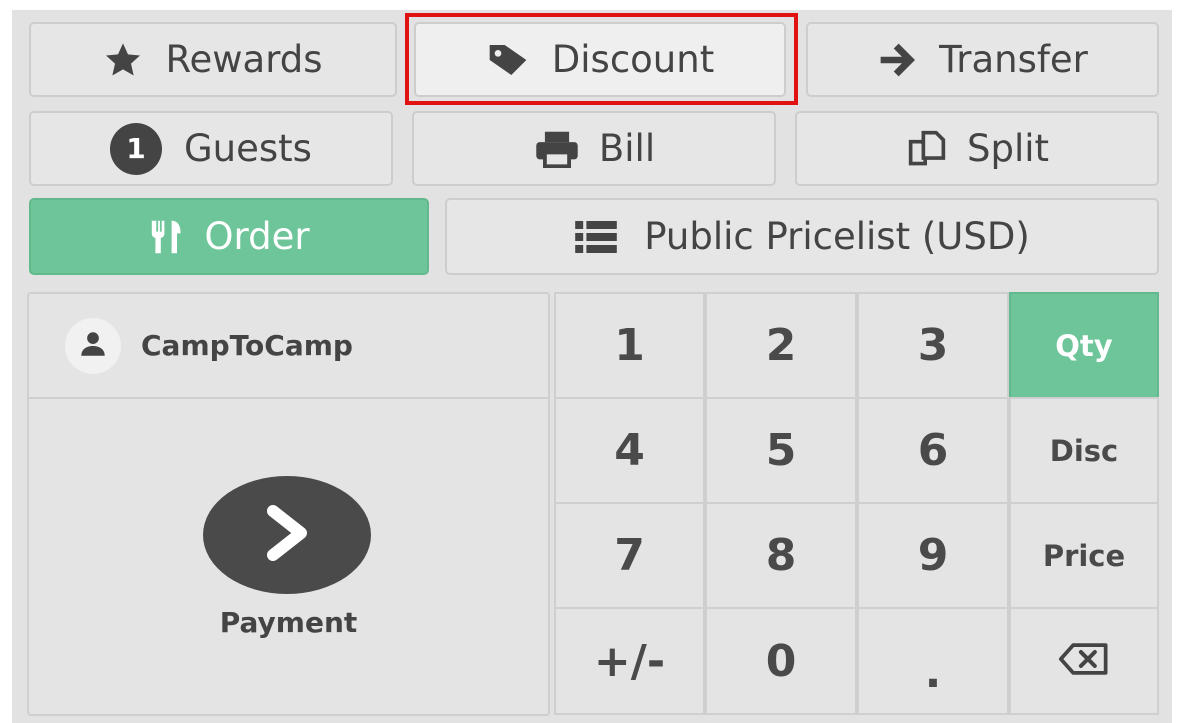 The width and height of the screenshot is (1179, 723). I want to click on pricelist-button: Public Pricelist (USD), so click(802, 236).